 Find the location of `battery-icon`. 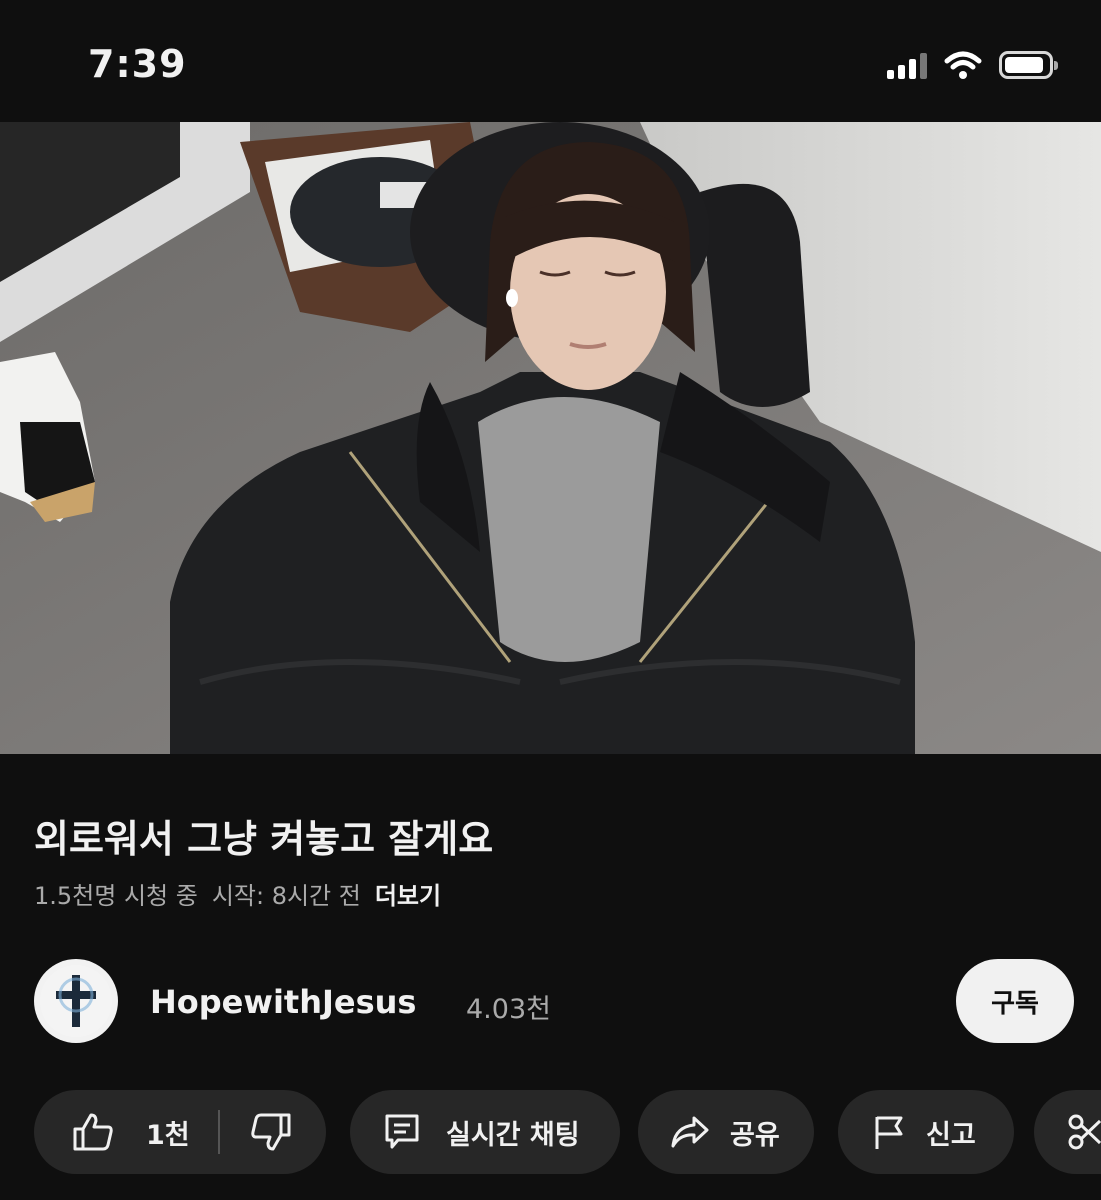

battery-icon is located at coordinates (1028, 65).